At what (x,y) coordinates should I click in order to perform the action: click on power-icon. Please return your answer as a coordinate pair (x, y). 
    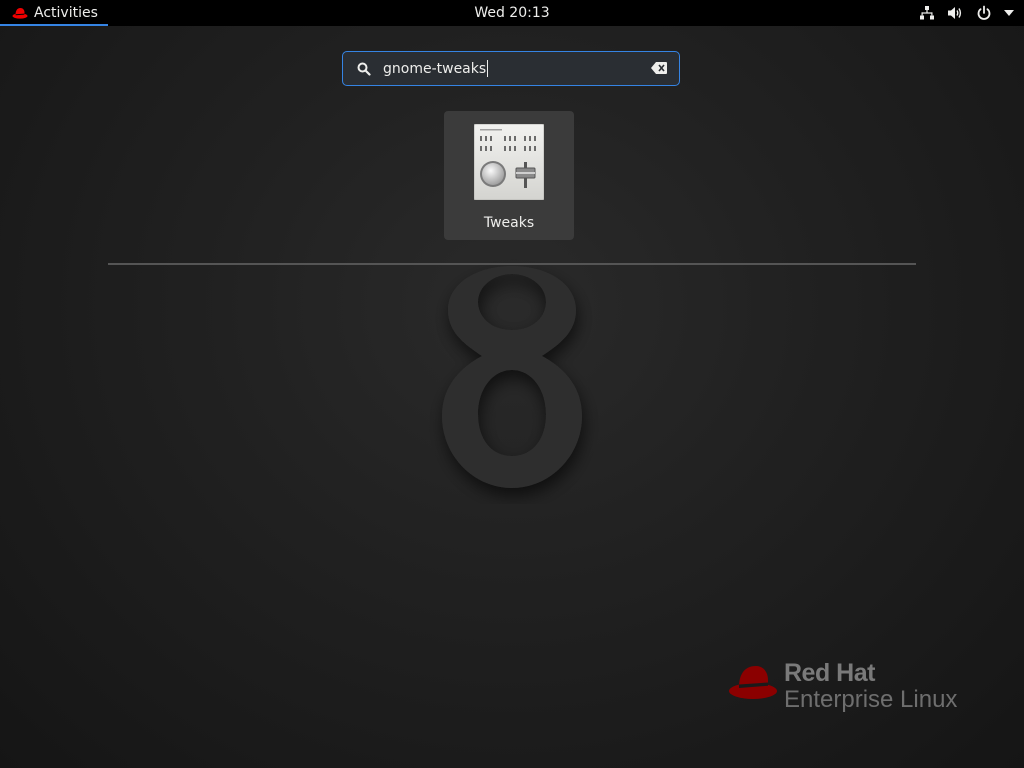
    Looking at the image, I should click on (984, 13).